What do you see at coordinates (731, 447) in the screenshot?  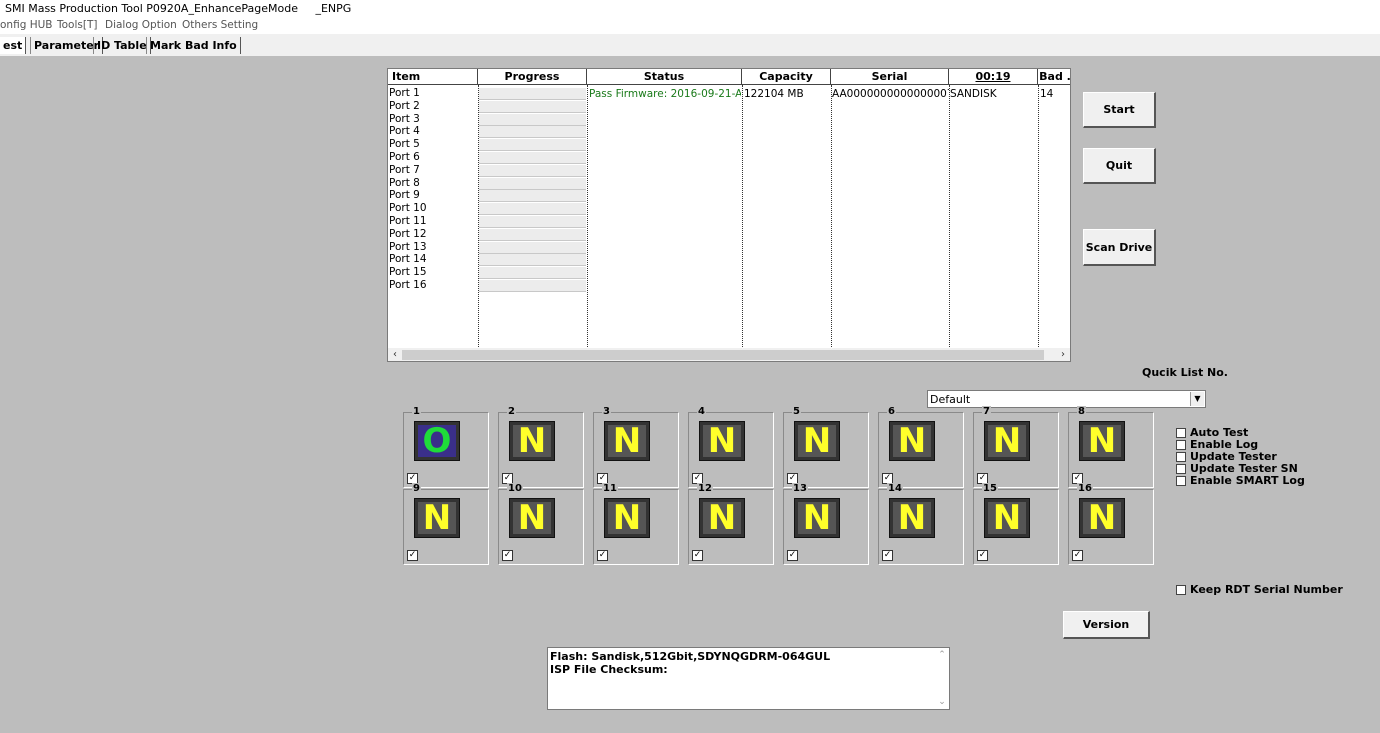 I see `port-slot-4: 4 N ✓` at bounding box center [731, 447].